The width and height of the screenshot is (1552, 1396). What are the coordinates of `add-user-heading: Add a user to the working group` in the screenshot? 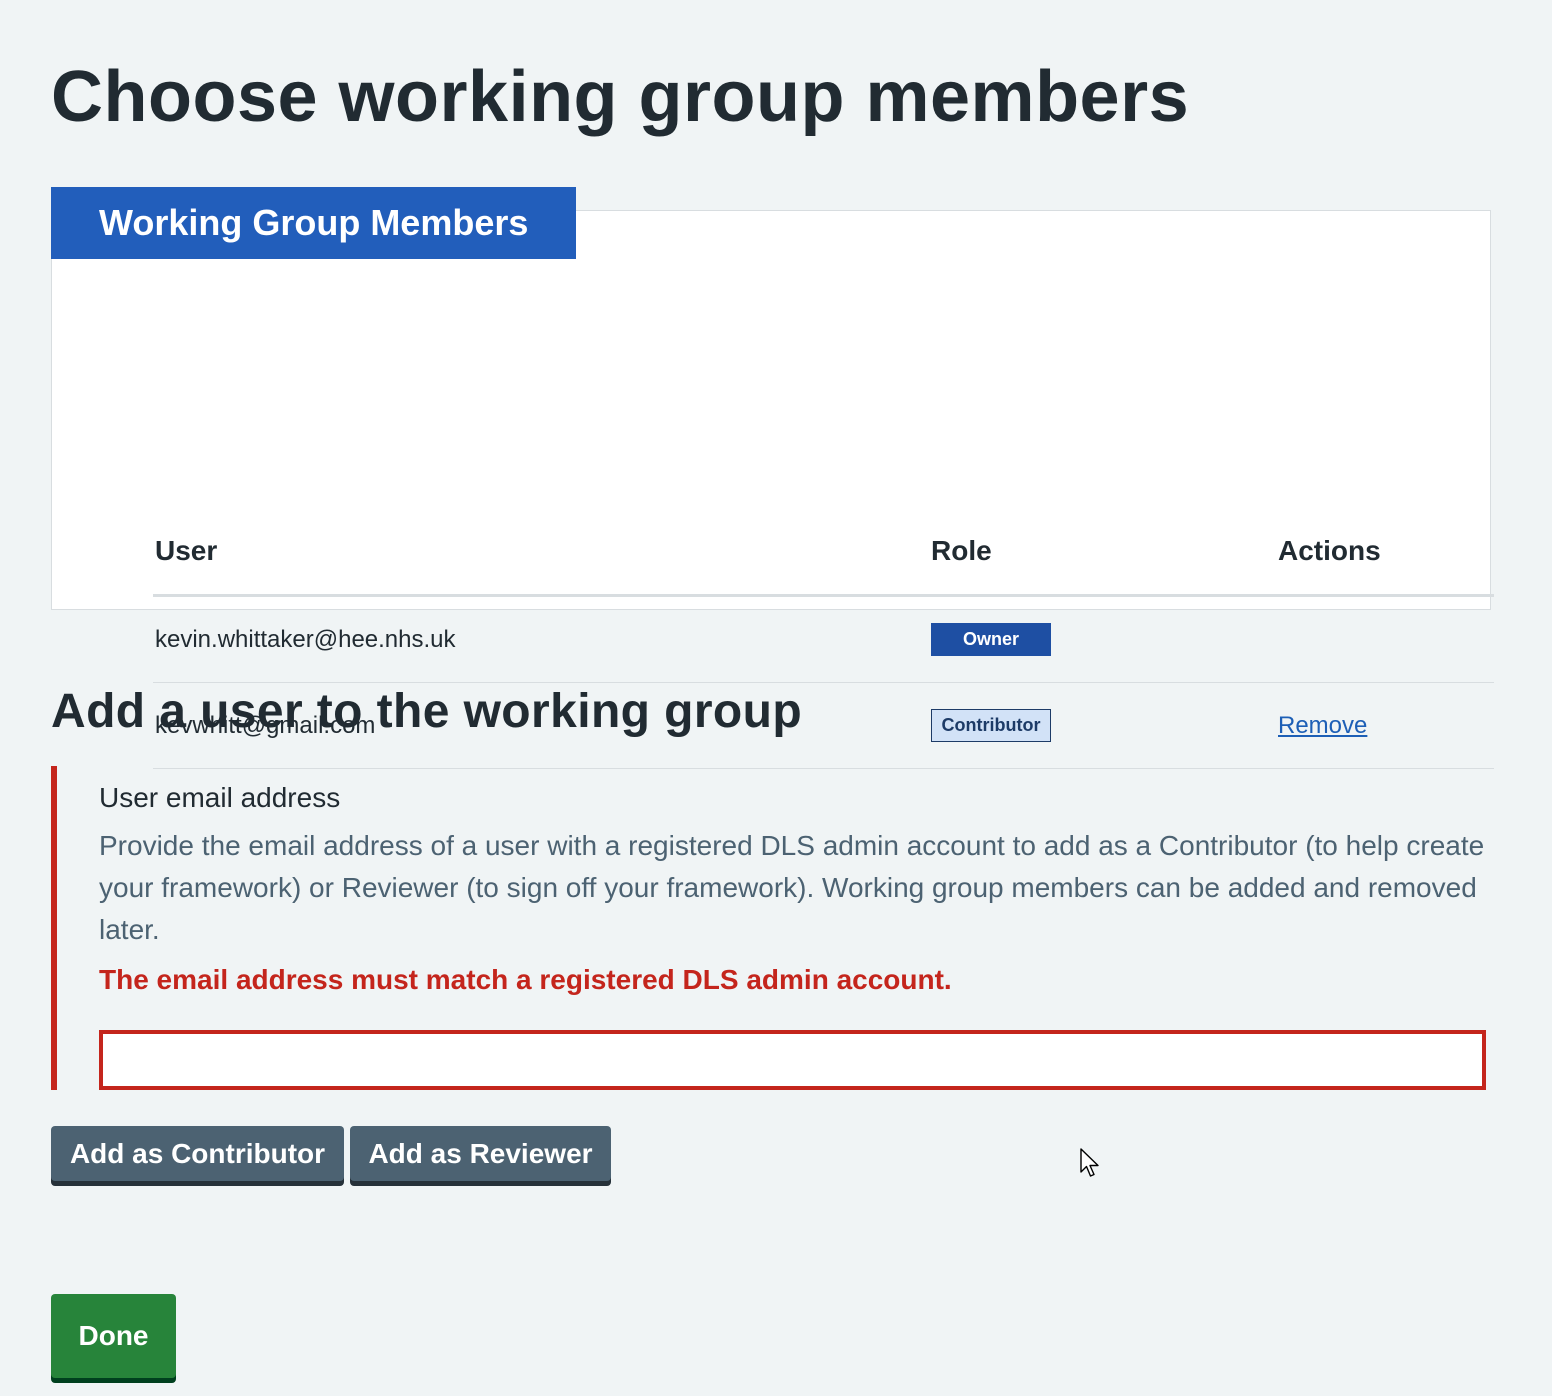 It's located at (427, 711).